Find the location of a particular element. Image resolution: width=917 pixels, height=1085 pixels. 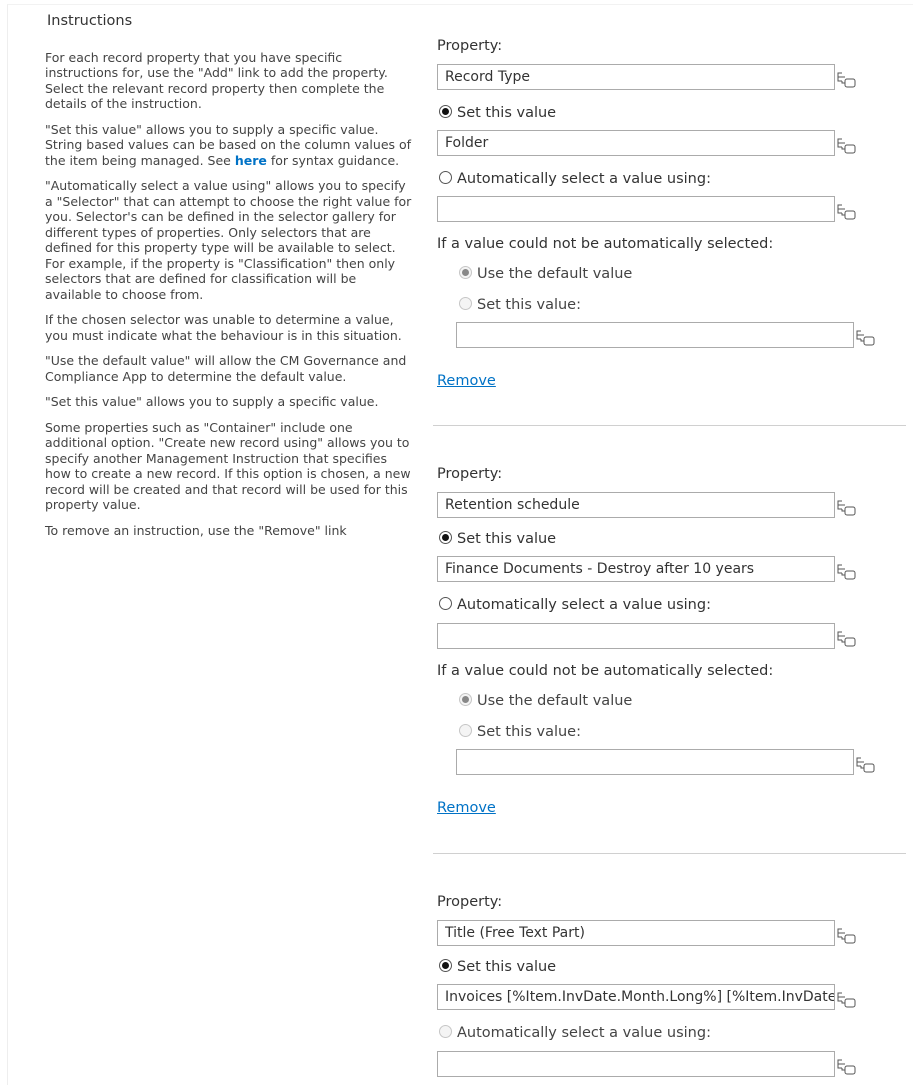

property-input: Retention schedule is located at coordinates (636, 505).